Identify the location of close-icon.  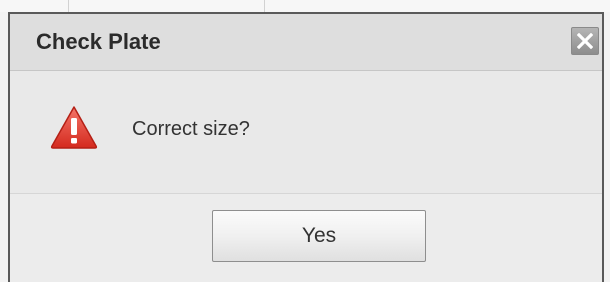
(585, 41).